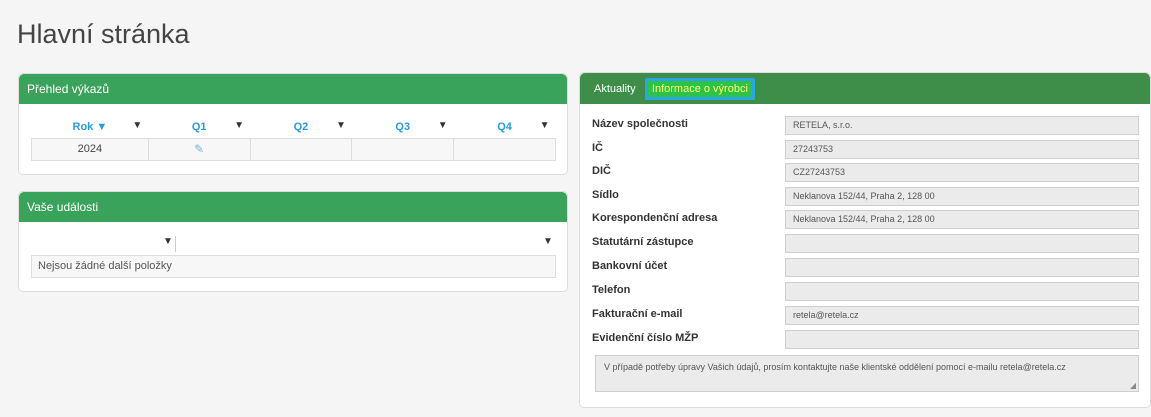 This screenshot has width=1151, height=417. What do you see at coordinates (865, 88) in the screenshot?
I see `info-tabs: Aktuality Informace o výrobci` at bounding box center [865, 88].